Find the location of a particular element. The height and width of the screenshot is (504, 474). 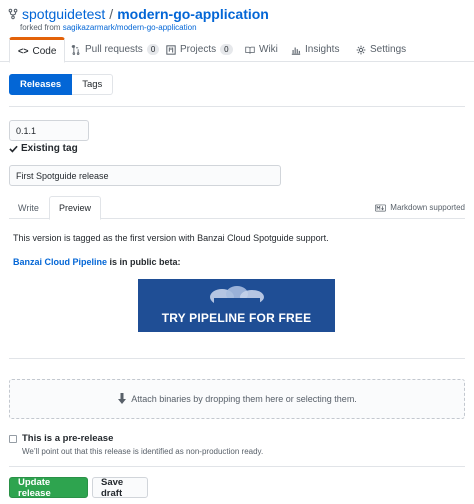

tab-write: Write is located at coordinates (28, 207).